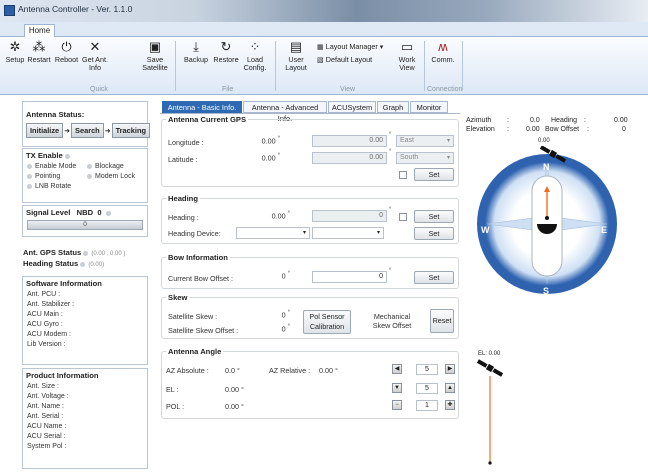  What do you see at coordinates (194, 233) in the screenshot?
I see `heading-device-label: Heading Device:` at bounding box center [194, 233].